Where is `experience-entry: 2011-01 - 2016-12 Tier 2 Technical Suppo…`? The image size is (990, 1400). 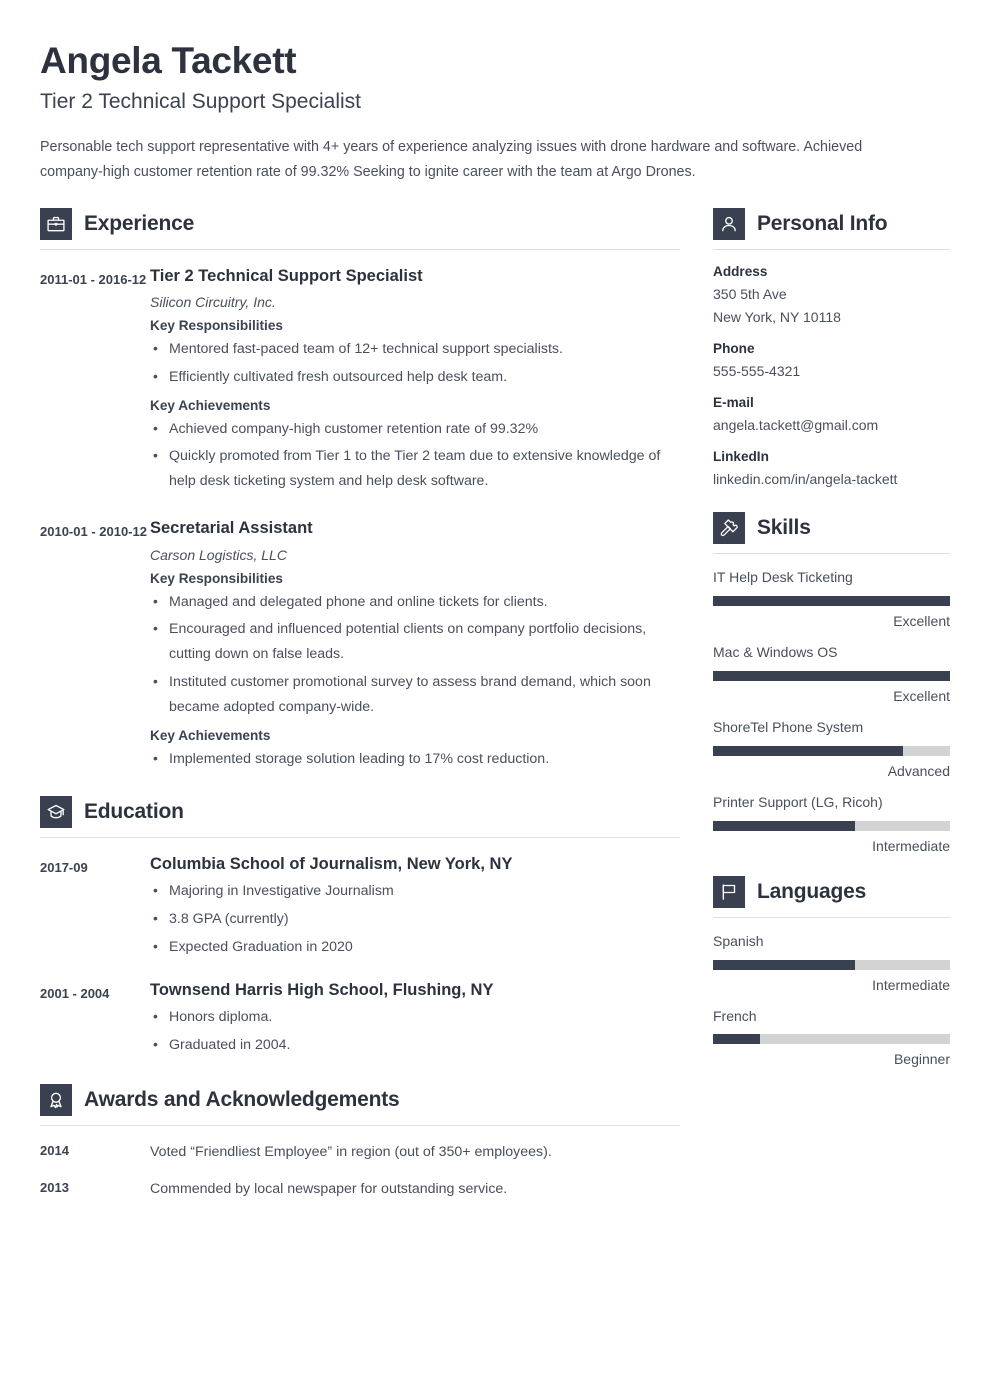
experience-entry: 2011-01 - 2016-12 Tier 2 Technical Suppo… is located at coordinates (360, 380).